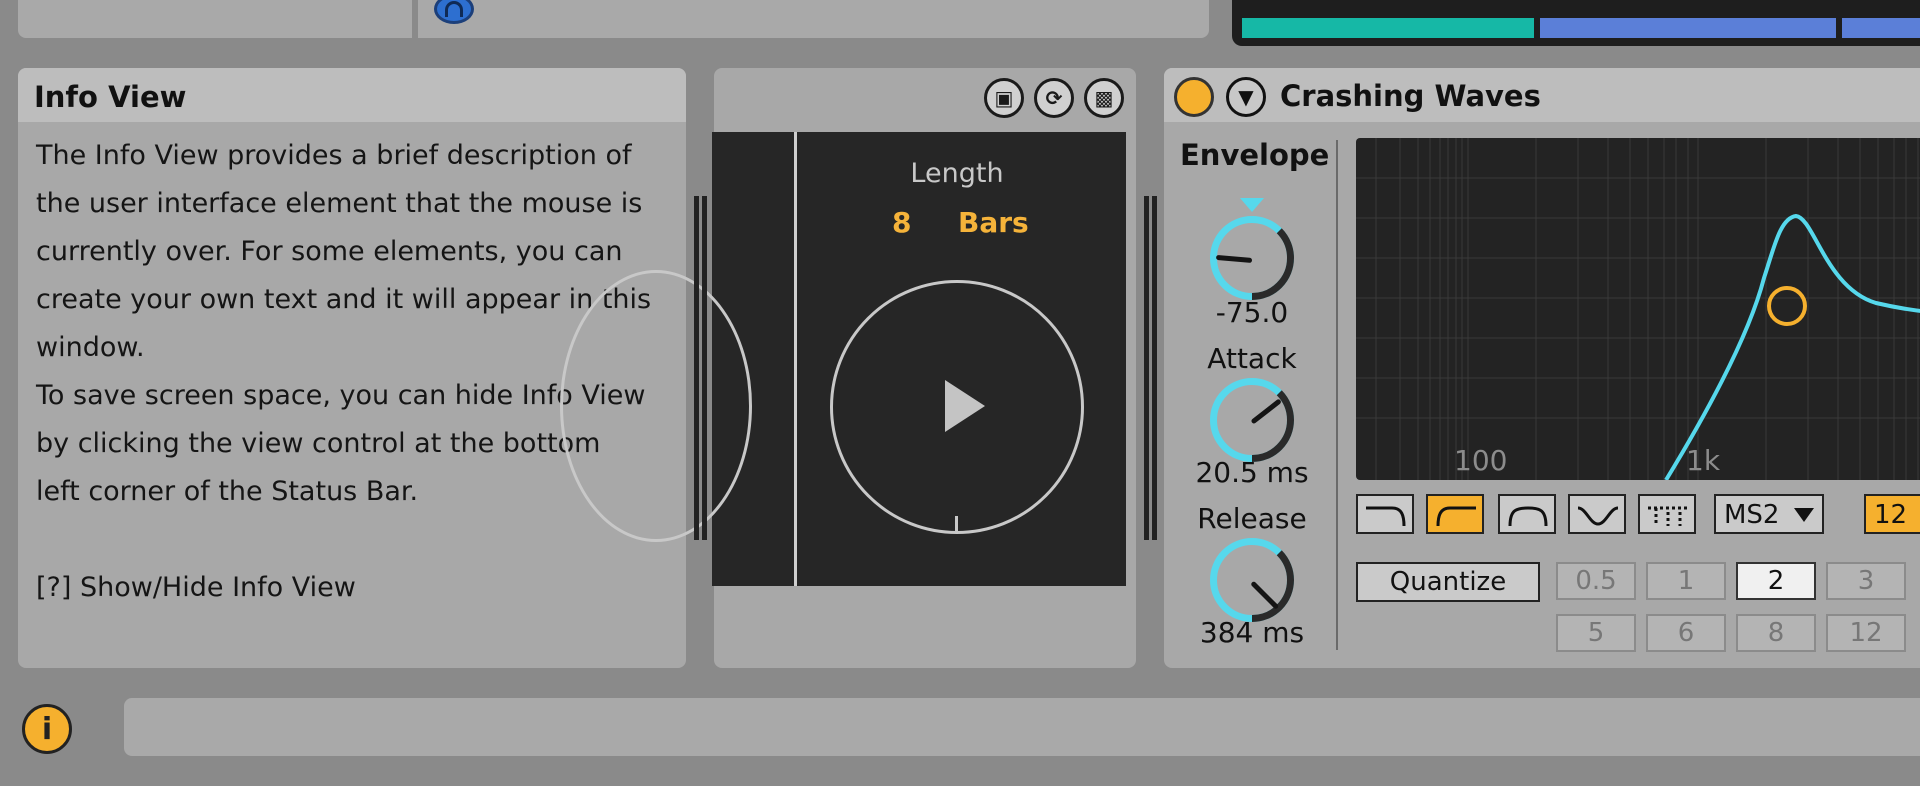 This screenshot has width=1920, height=786. I want to click on clip-slot-teal, so click(1388, 28).